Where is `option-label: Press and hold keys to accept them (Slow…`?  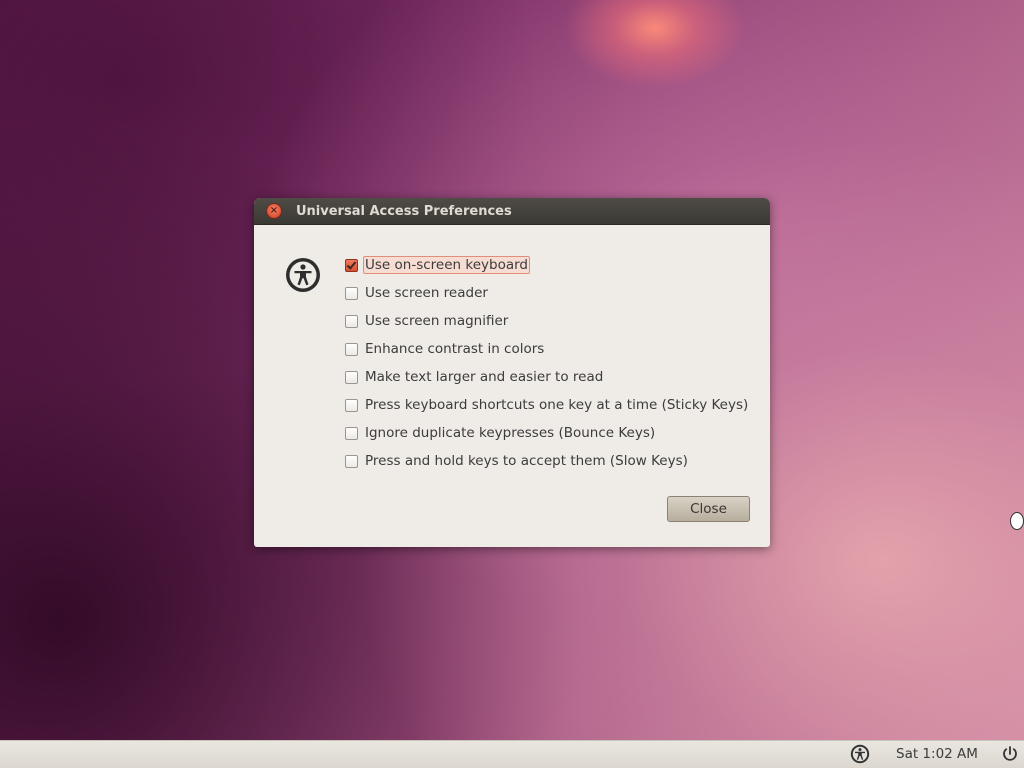 option-label: Press and hold keys to accept them (Slow… is located at coordinates (526, 461).